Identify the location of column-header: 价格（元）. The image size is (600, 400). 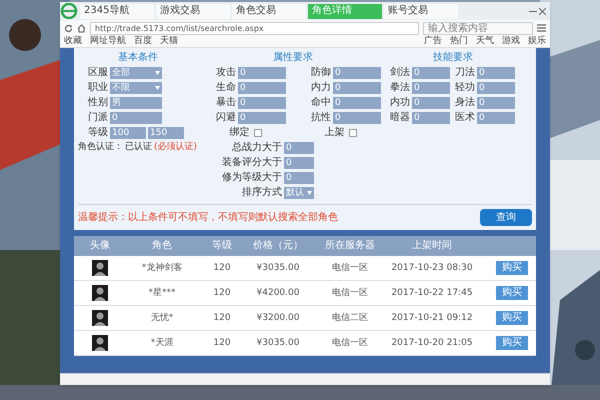
(278, 246).